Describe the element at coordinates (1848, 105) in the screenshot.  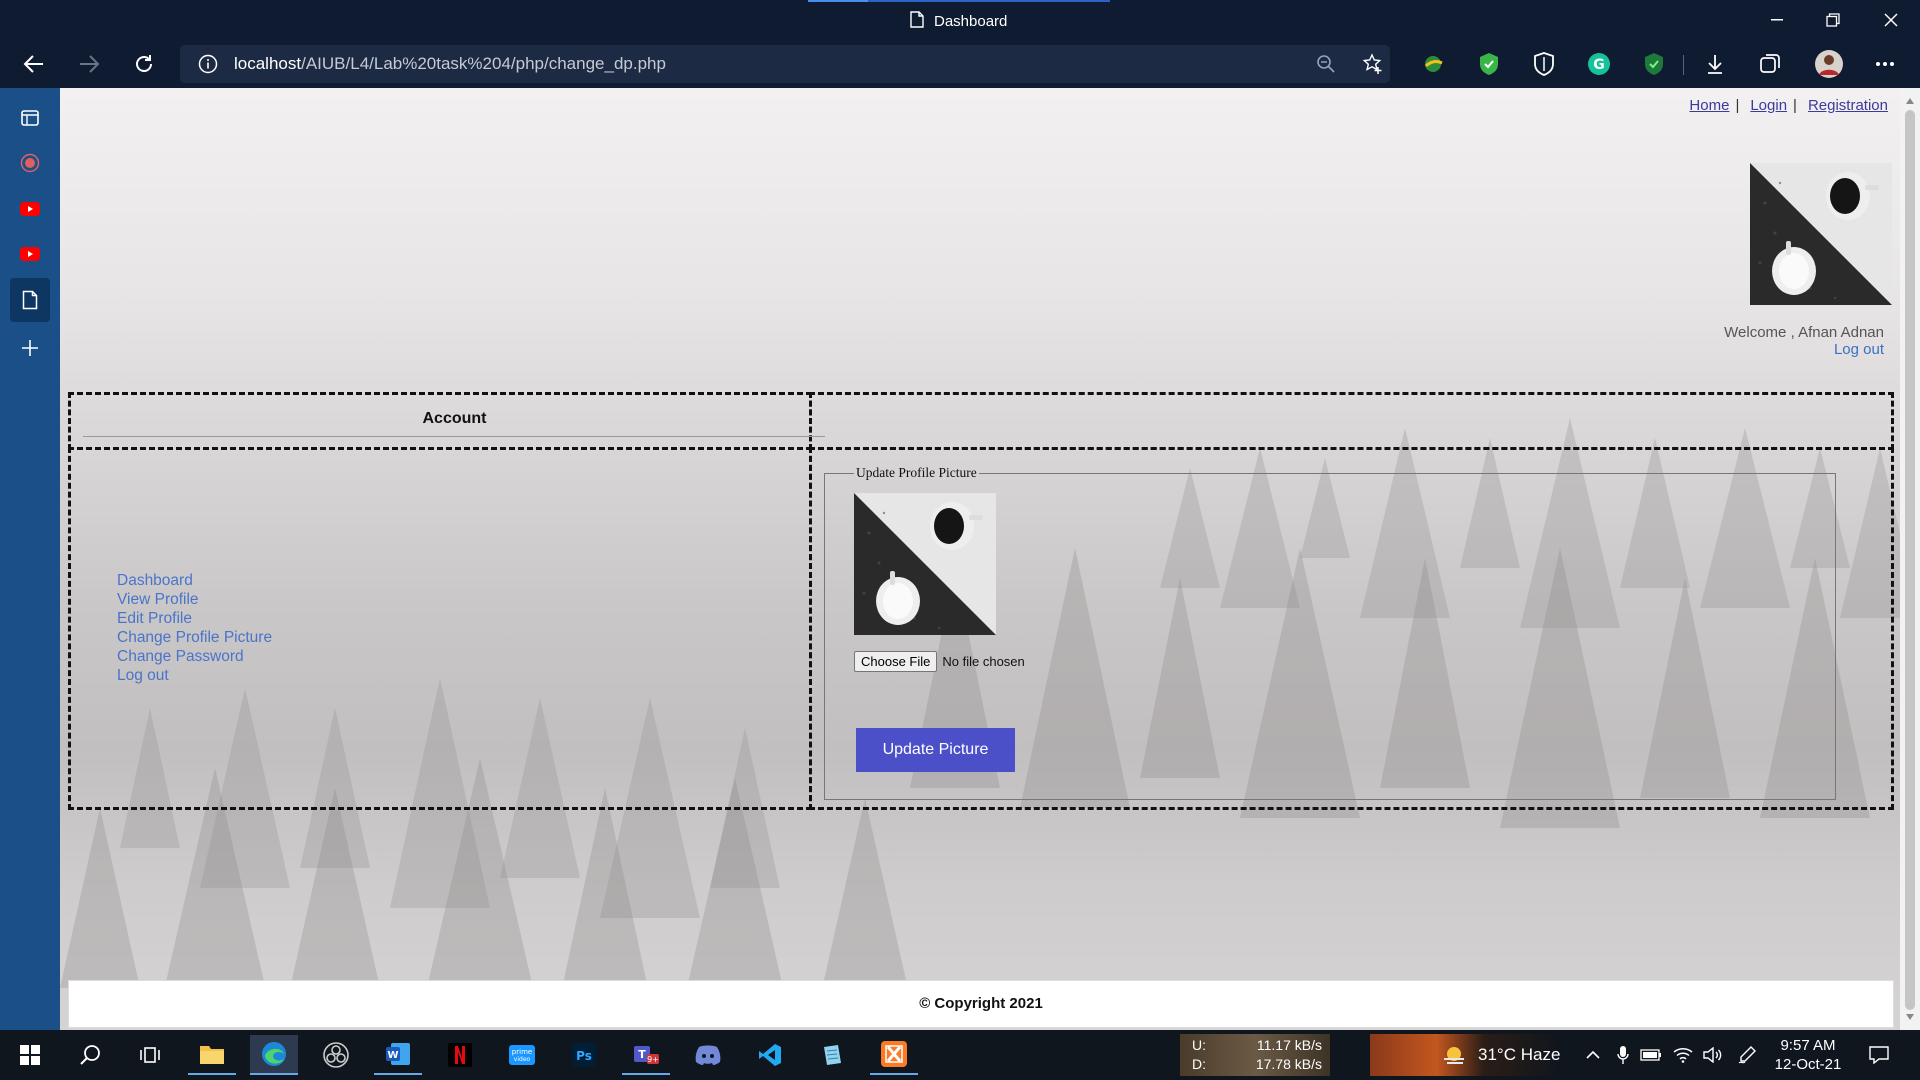
I see `registration-link: Registration` at that location.